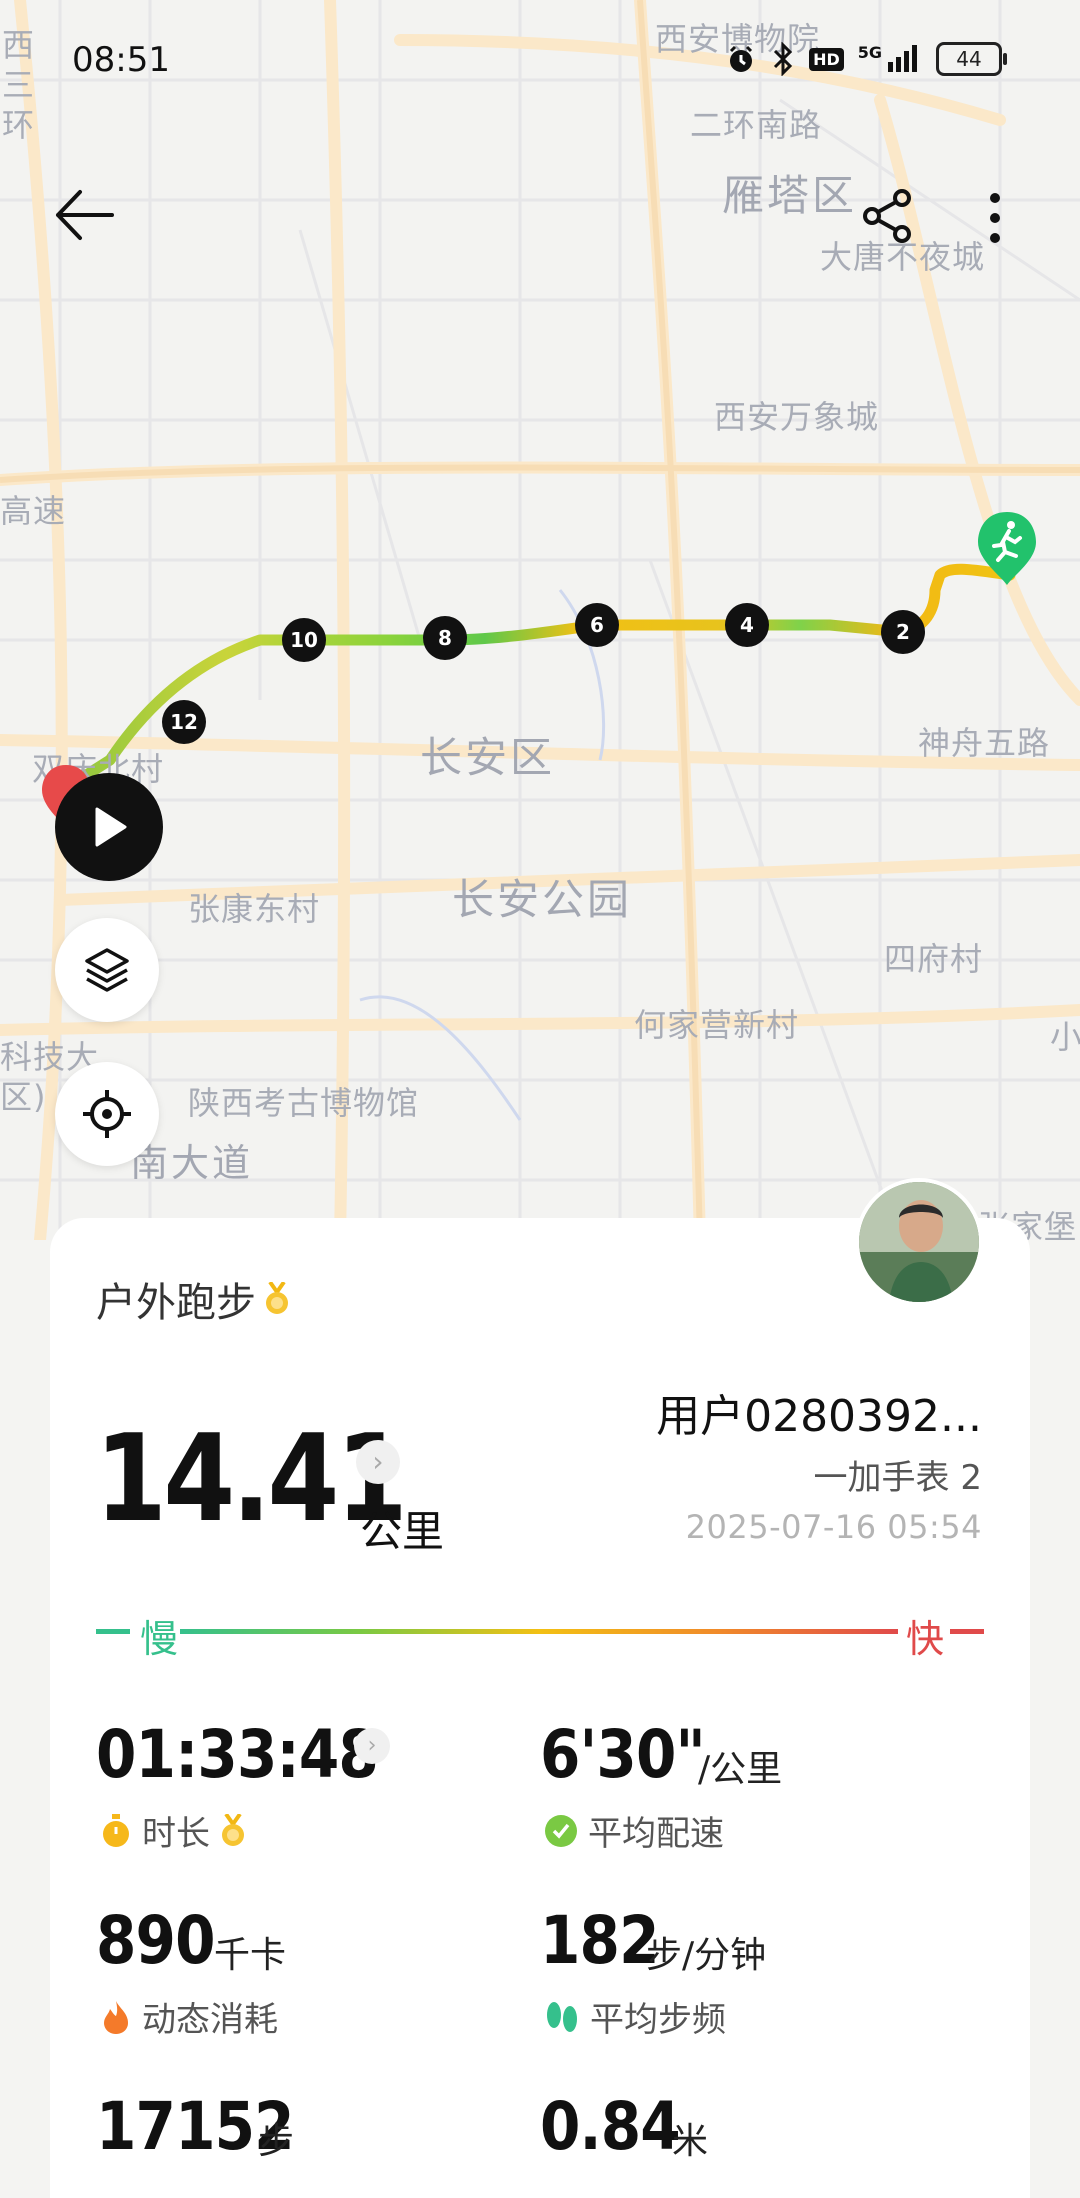 This screenshot has width=1080, height=2198. What do you see at coordinates (741, 58) in the screenshot?
I see `alarm-icon` at bounding box center [741, 58].